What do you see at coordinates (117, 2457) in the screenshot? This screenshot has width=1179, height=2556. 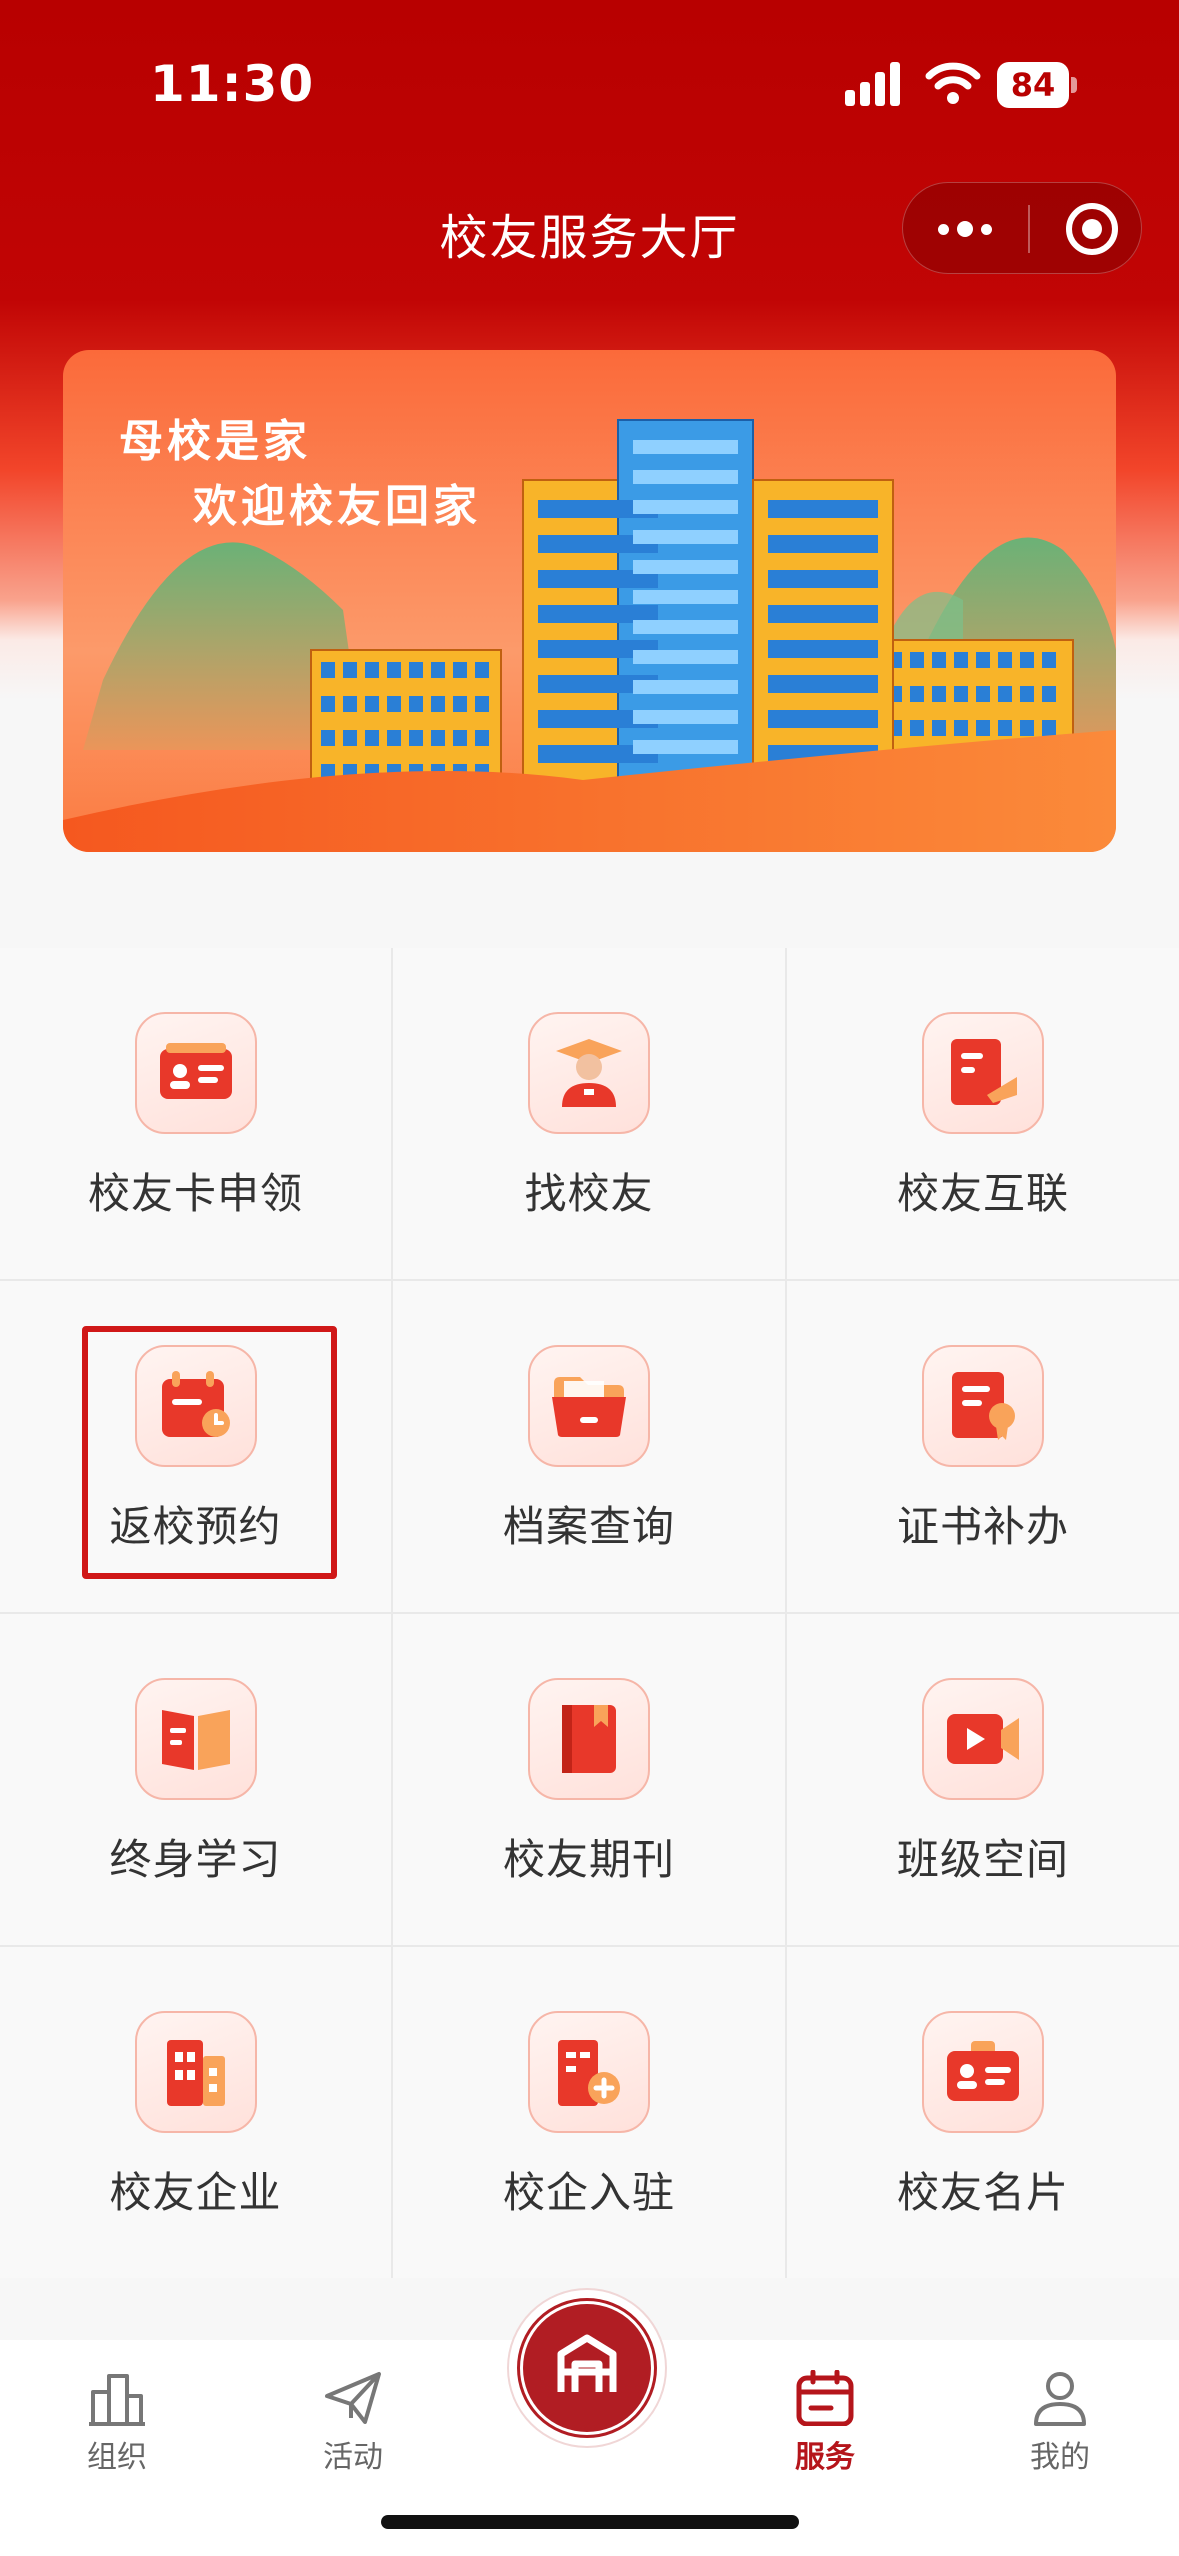 I see `tab-label: 组织` at bounding box center [117, 2457].